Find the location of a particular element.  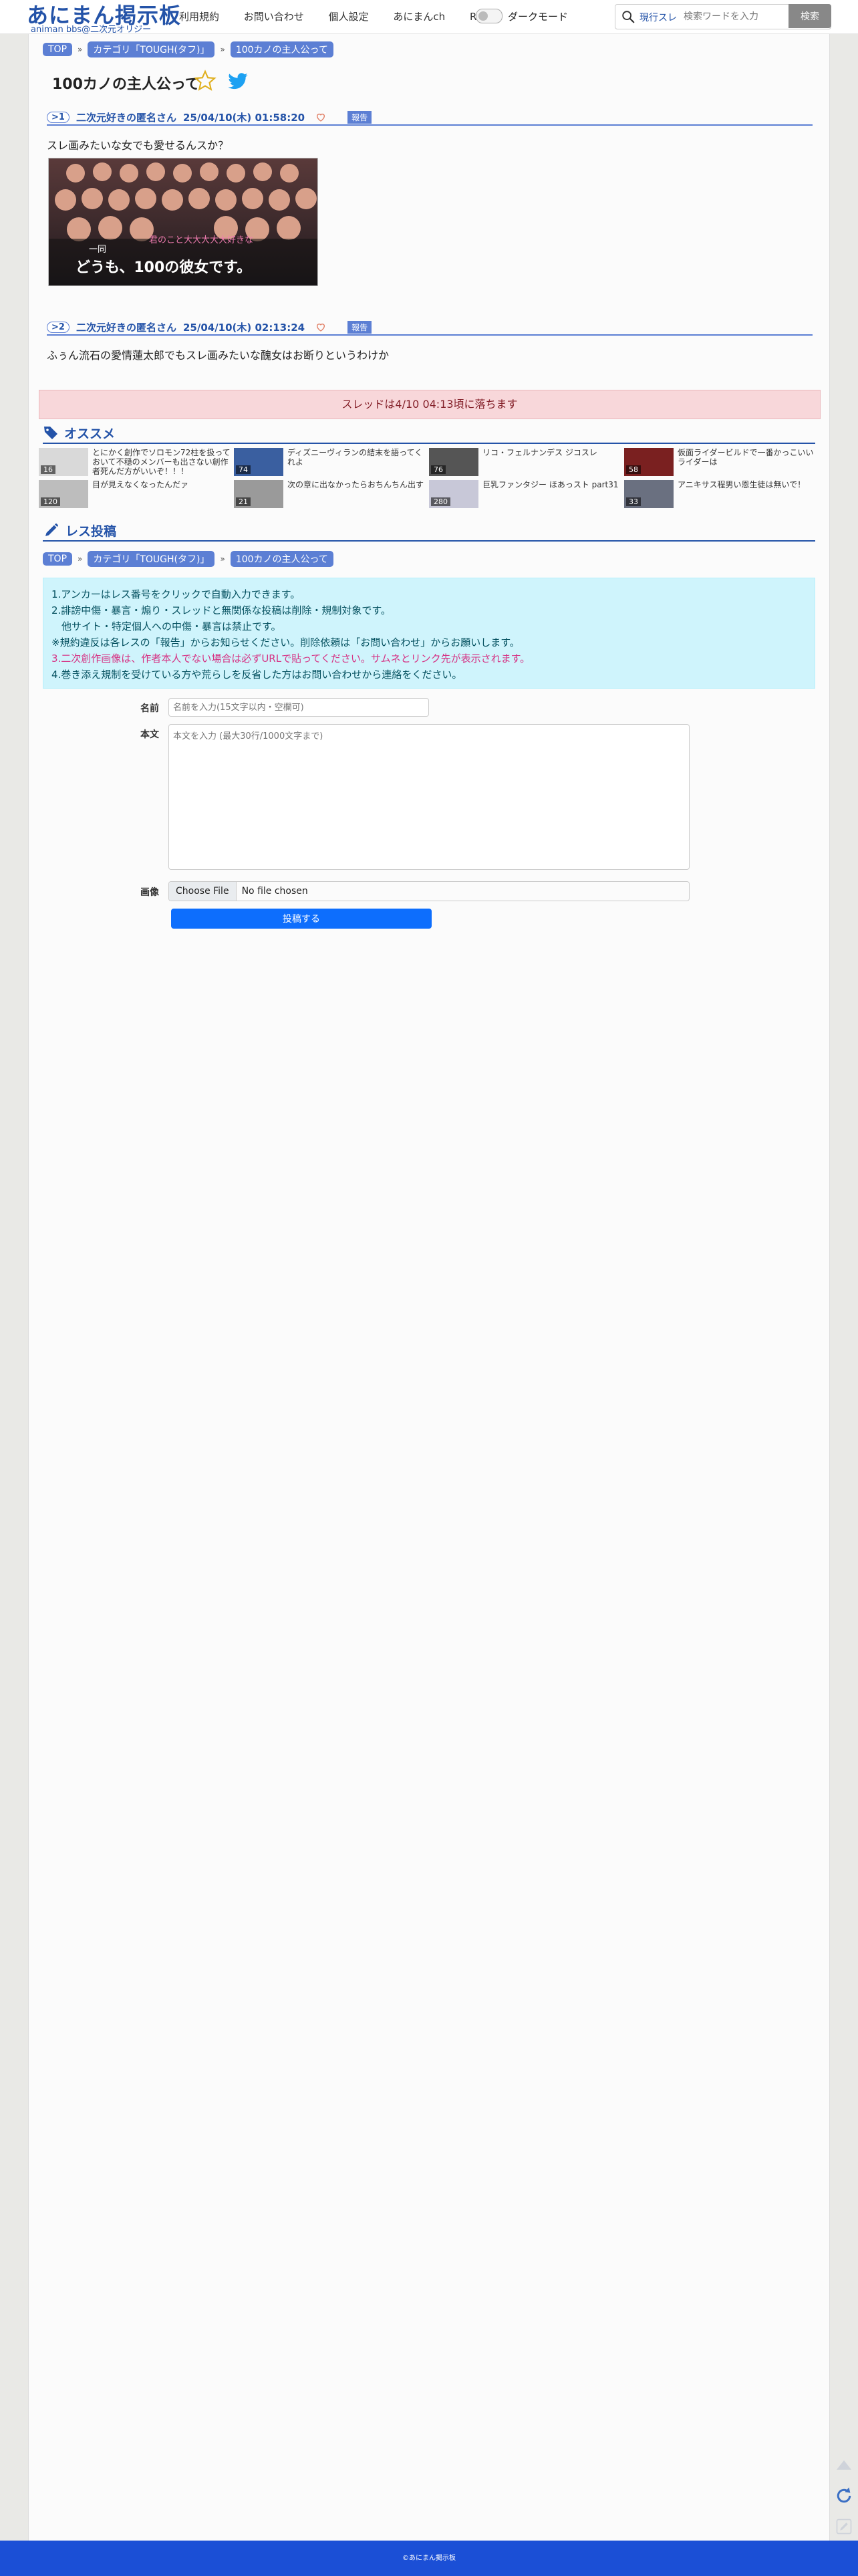

recommend-thumb: 280 is located at coordinates (453, 494).